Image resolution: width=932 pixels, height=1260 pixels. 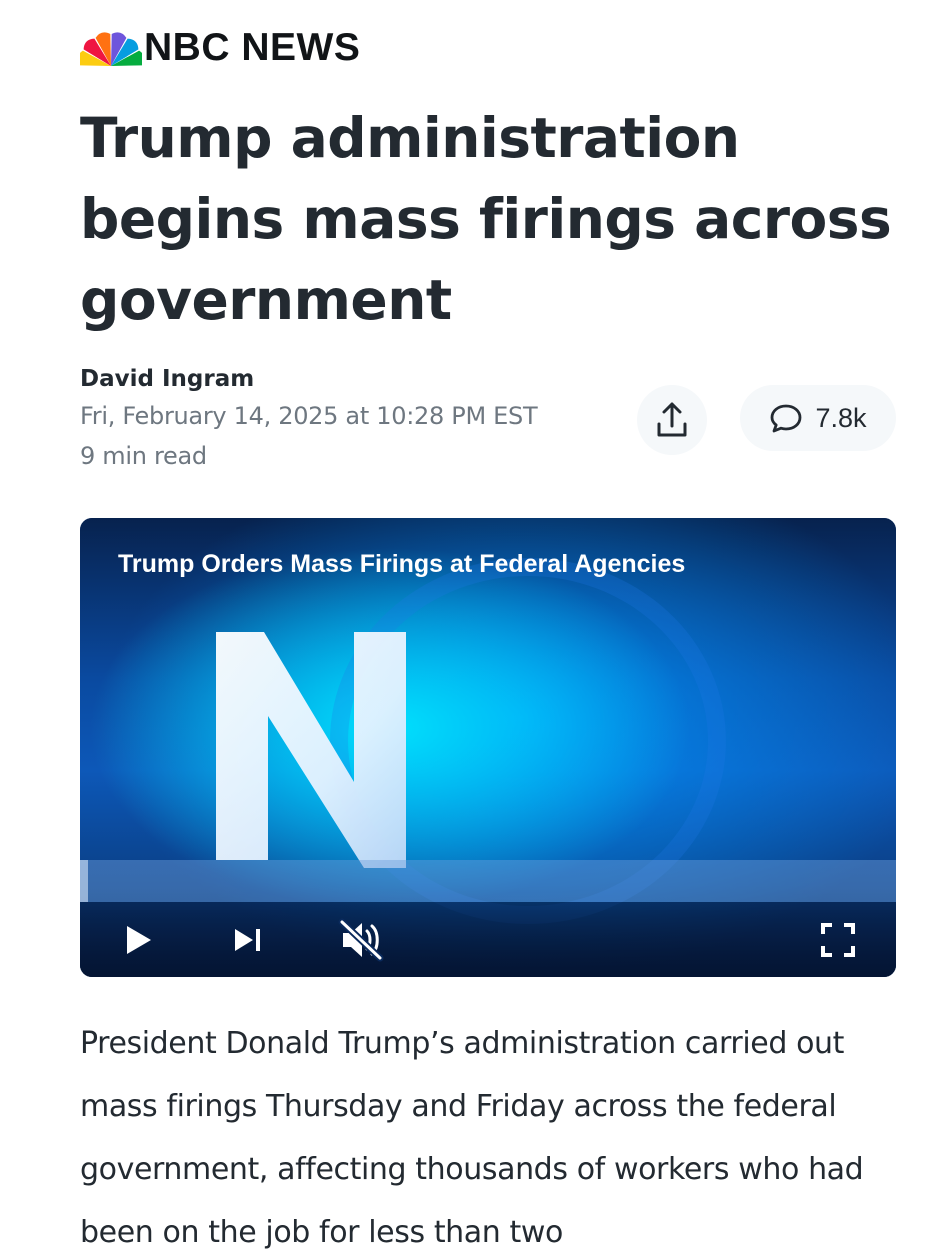 I want to click on comments-button: 7.8k, so click(x=818, y=418).